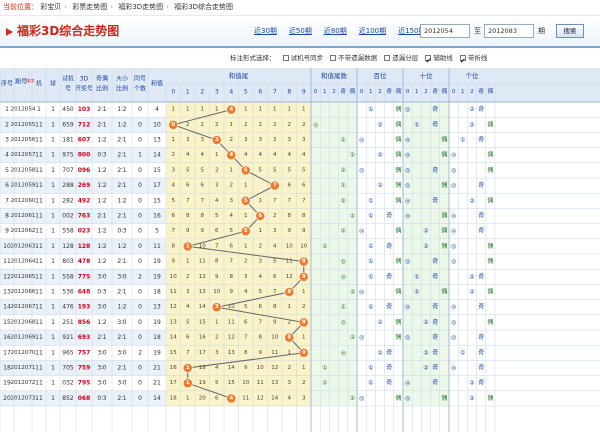  Describe the element at coordinates (121, 322) in the screenshot. I see `cell-bs: 3∶0` at that location.